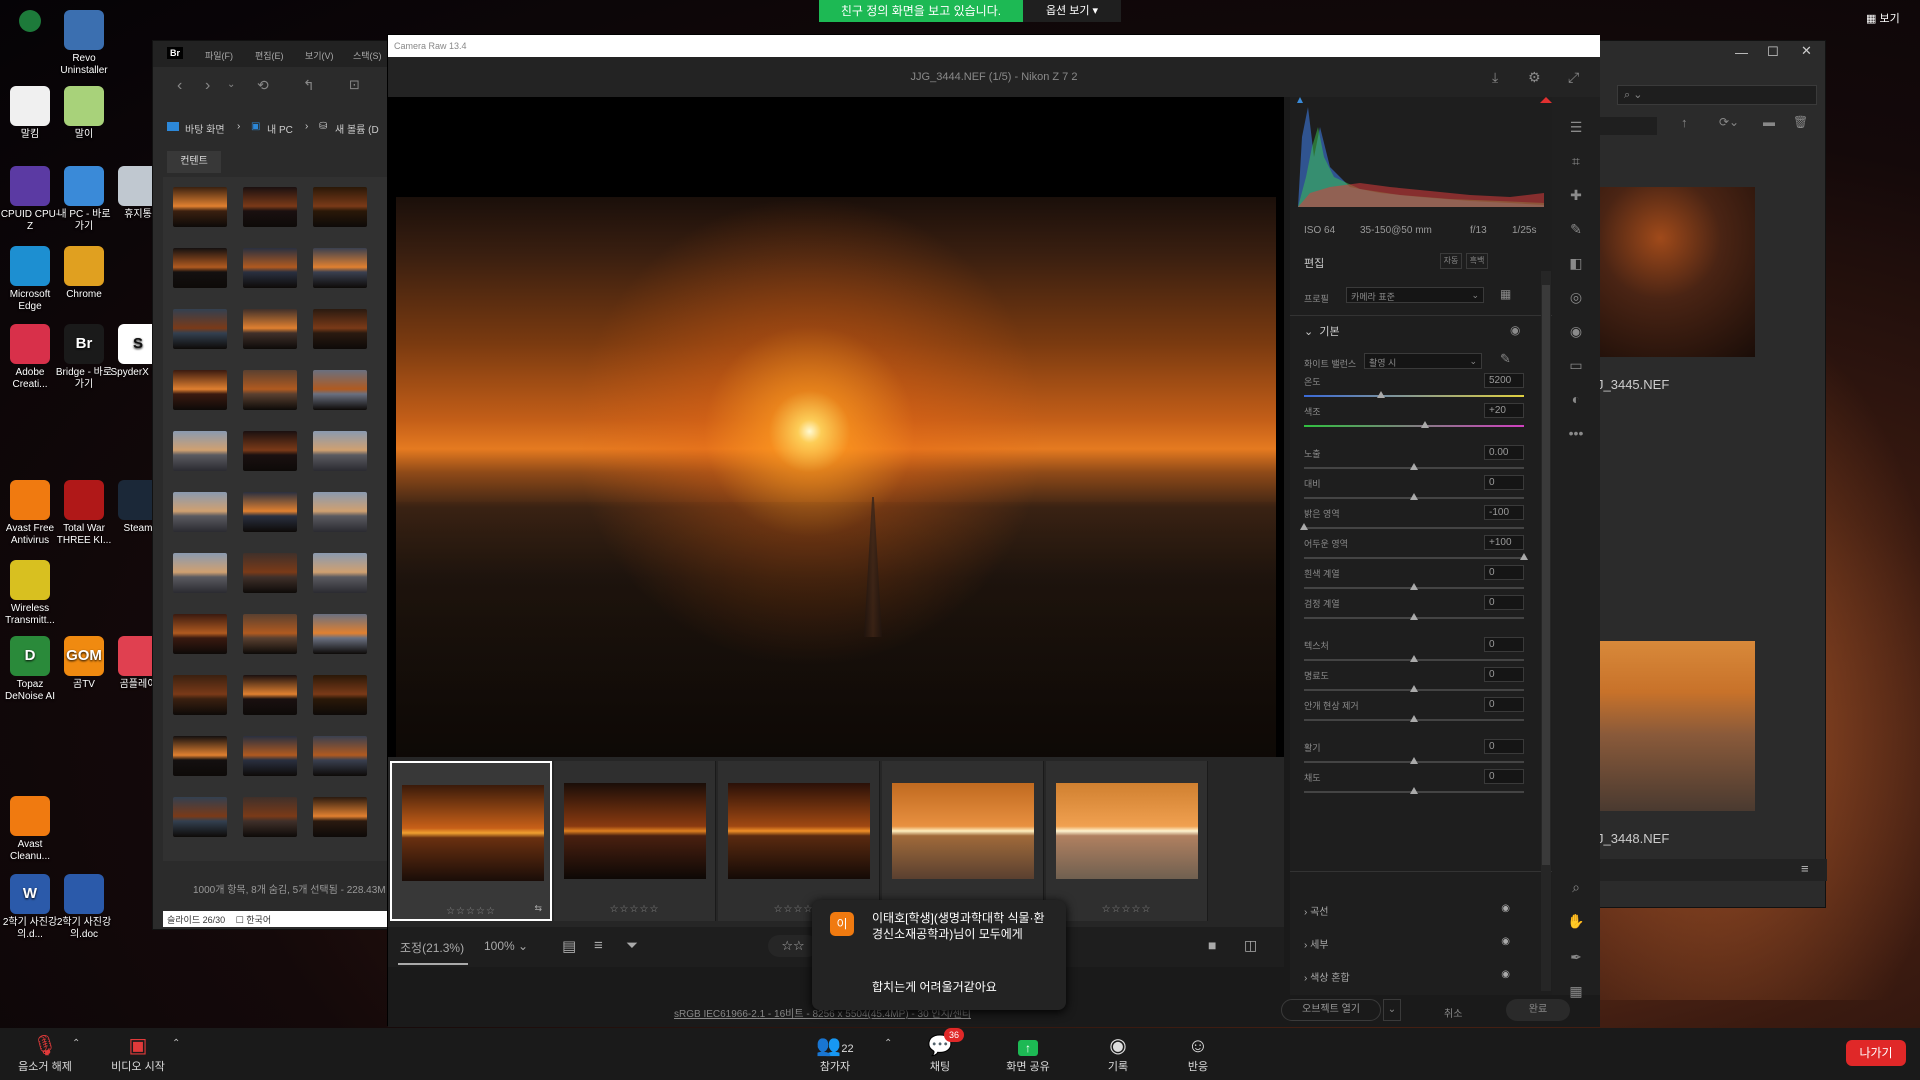 Image resolution: width=1920 pixels, height=1080 pixels. Describe the element at coordinates (1212, 945) in the screenshot. I see `single-view-icon: ■` at that location.